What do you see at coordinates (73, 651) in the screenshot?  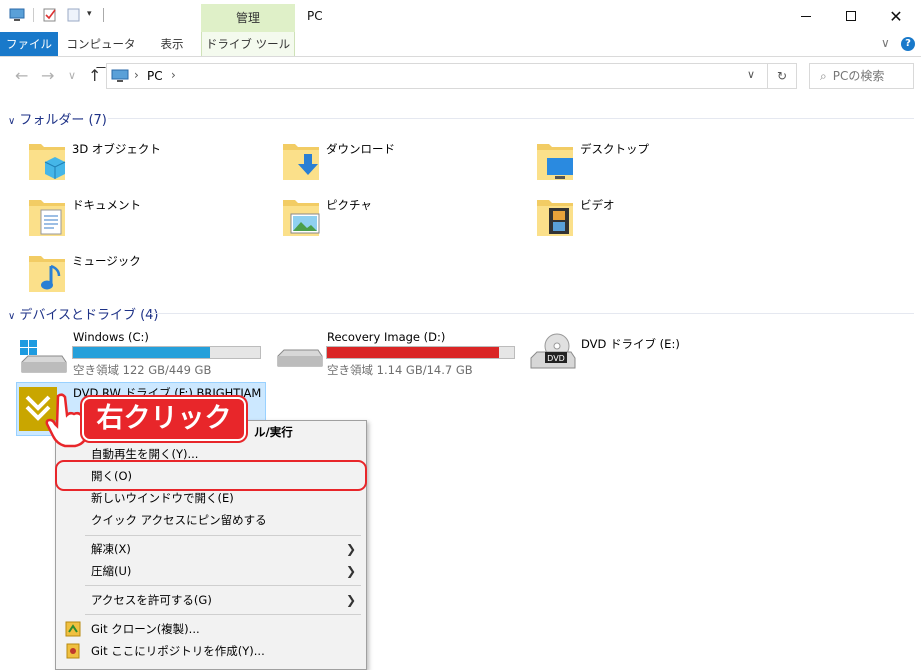 I see `git-repo-icon` at bounding box center [73, 651].